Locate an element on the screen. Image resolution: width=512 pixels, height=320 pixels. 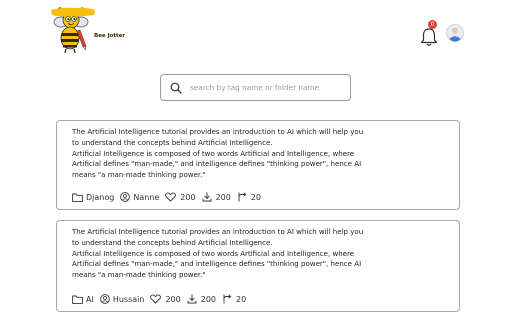
author-name: Nanne is located at coordinates (146, 197).